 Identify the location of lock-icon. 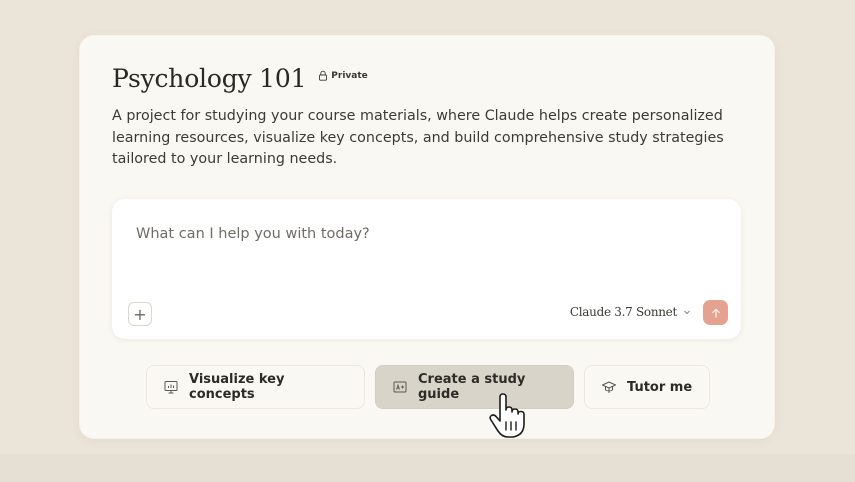
(323, 75).